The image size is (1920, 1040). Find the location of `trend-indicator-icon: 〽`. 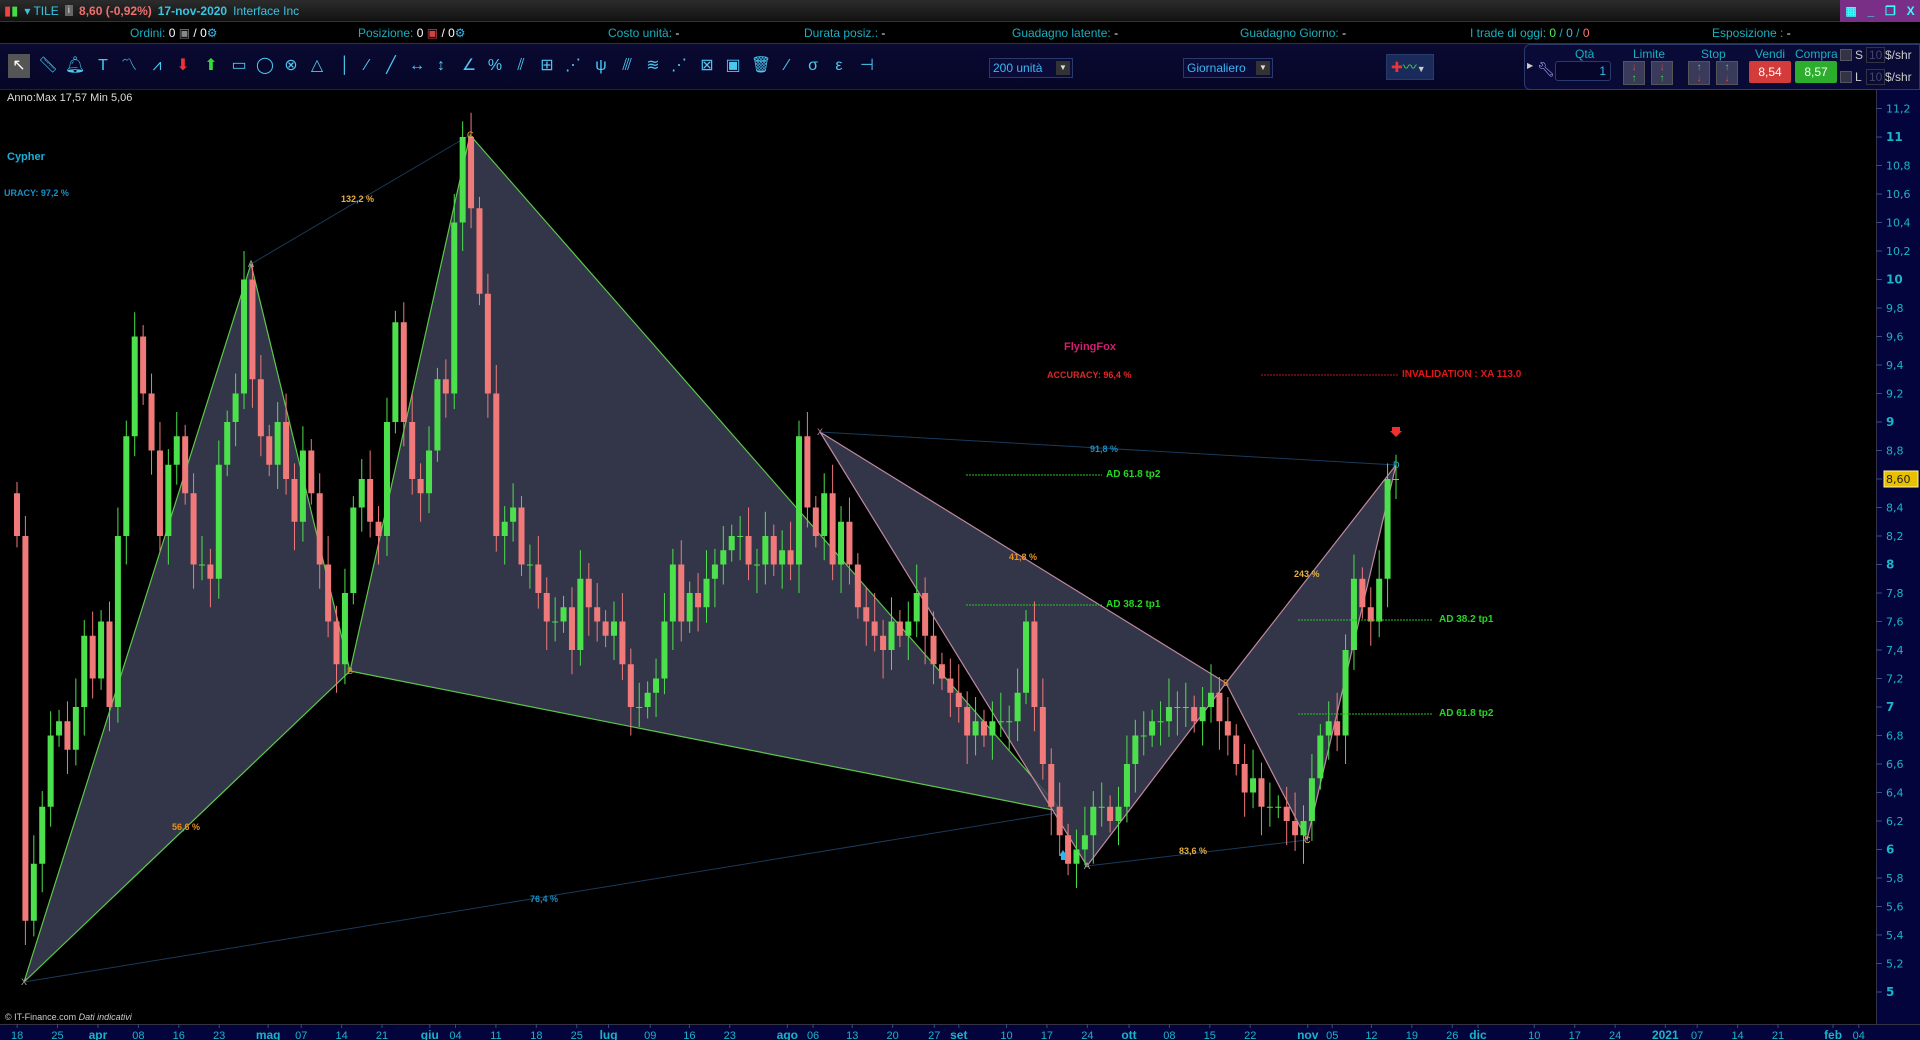

trend-indicator-icon: 〽 is located at coordinates (129, 66).